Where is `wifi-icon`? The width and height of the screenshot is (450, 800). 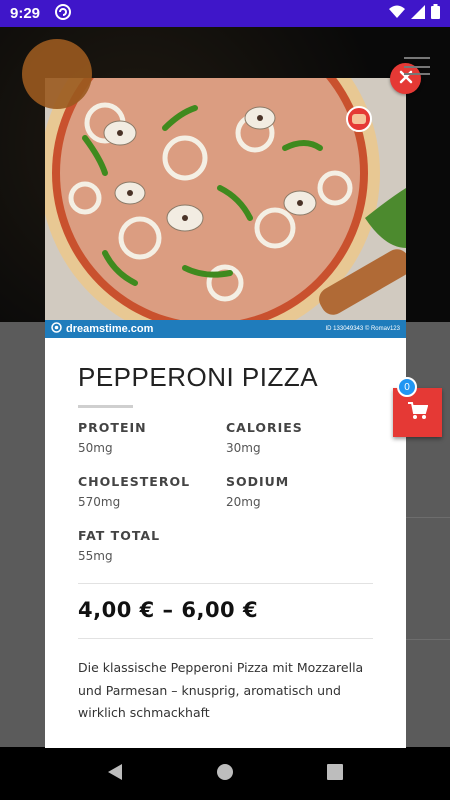 wifi-icon is located at coordinates (397, 13).